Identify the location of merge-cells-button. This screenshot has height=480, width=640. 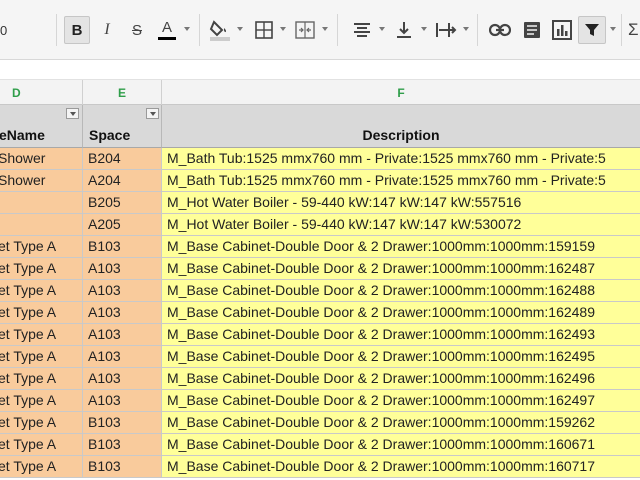
(305, 30).